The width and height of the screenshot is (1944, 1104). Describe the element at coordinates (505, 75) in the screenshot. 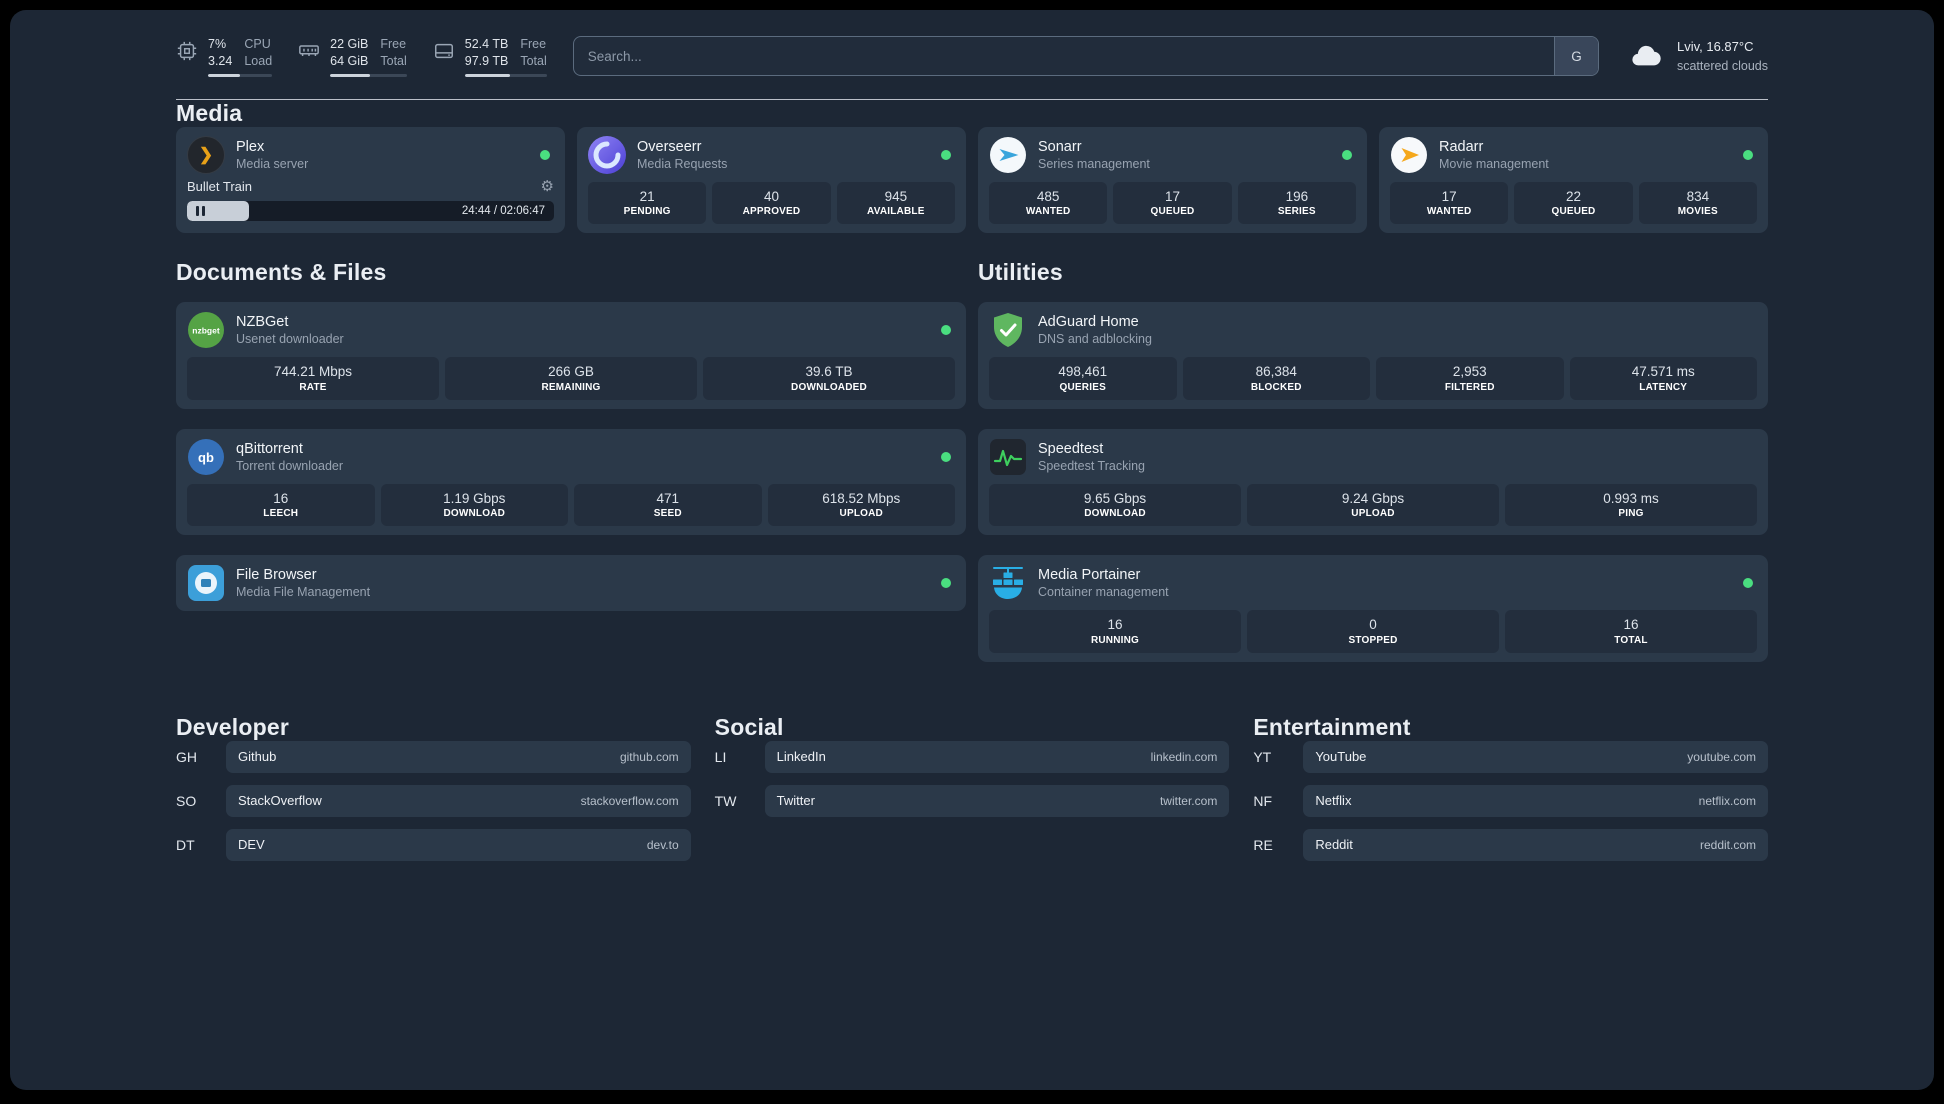

I see `disk-usage-bar` at that location.